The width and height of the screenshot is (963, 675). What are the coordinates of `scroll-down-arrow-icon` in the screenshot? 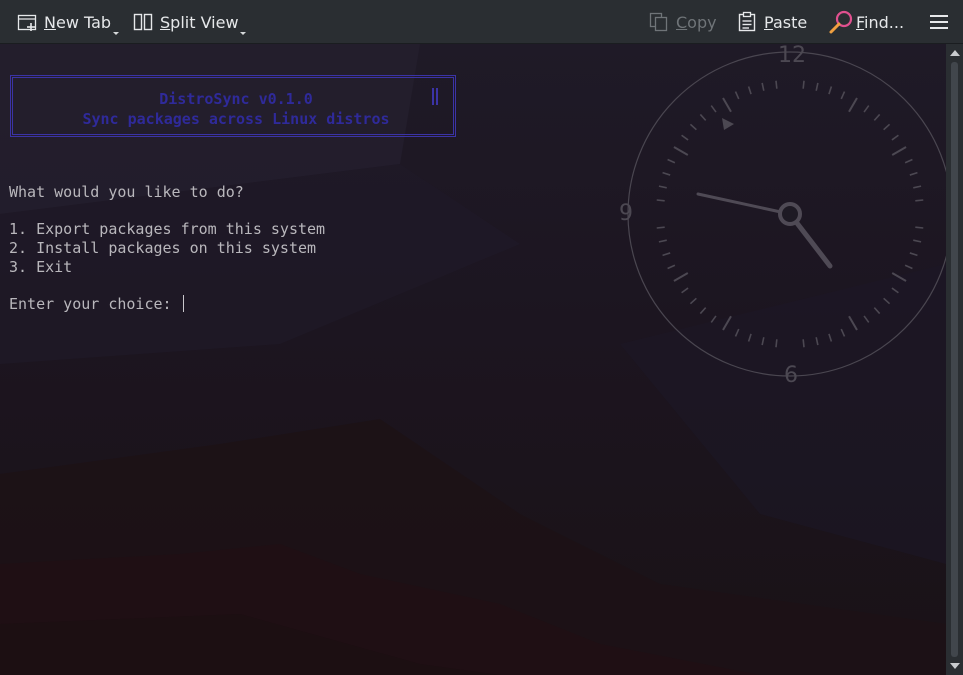 It's located at (955, 666).